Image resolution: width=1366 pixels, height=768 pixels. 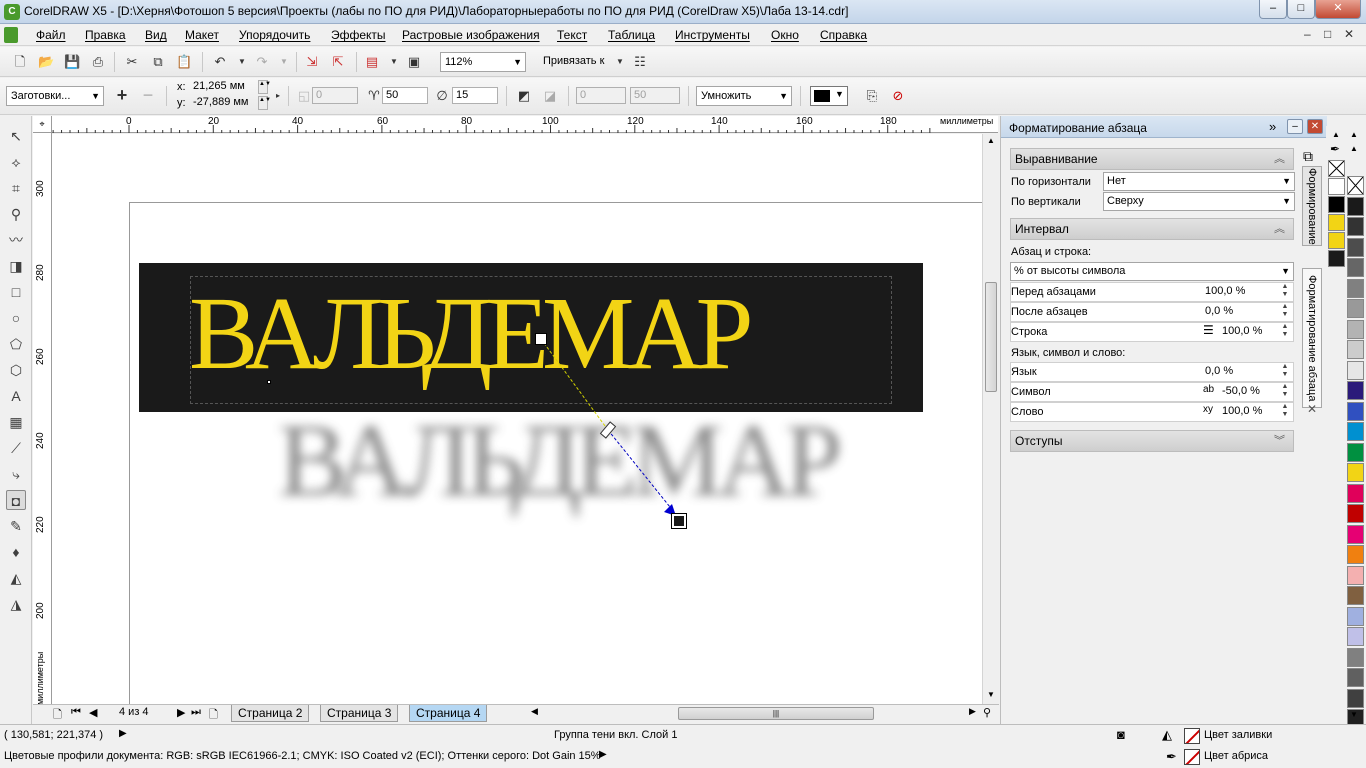 I want to click on shadow-angle-field: 0, so click(x=335, y=95).